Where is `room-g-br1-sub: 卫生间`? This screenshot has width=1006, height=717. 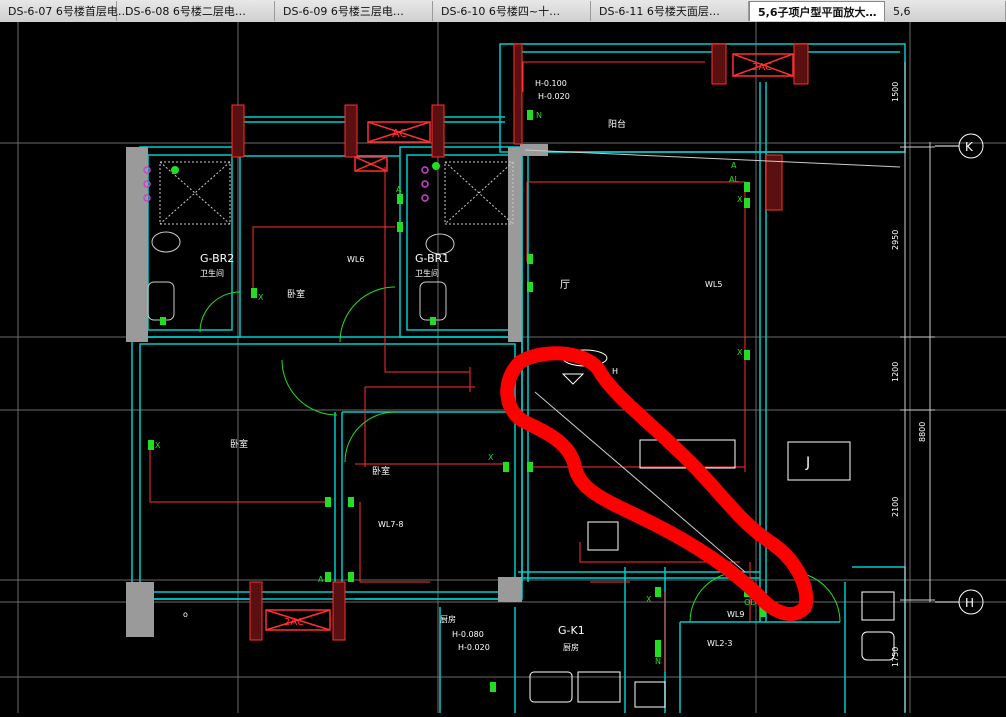 room-g-br1-sub: 卫生间 is located at coordinates (427, 273).